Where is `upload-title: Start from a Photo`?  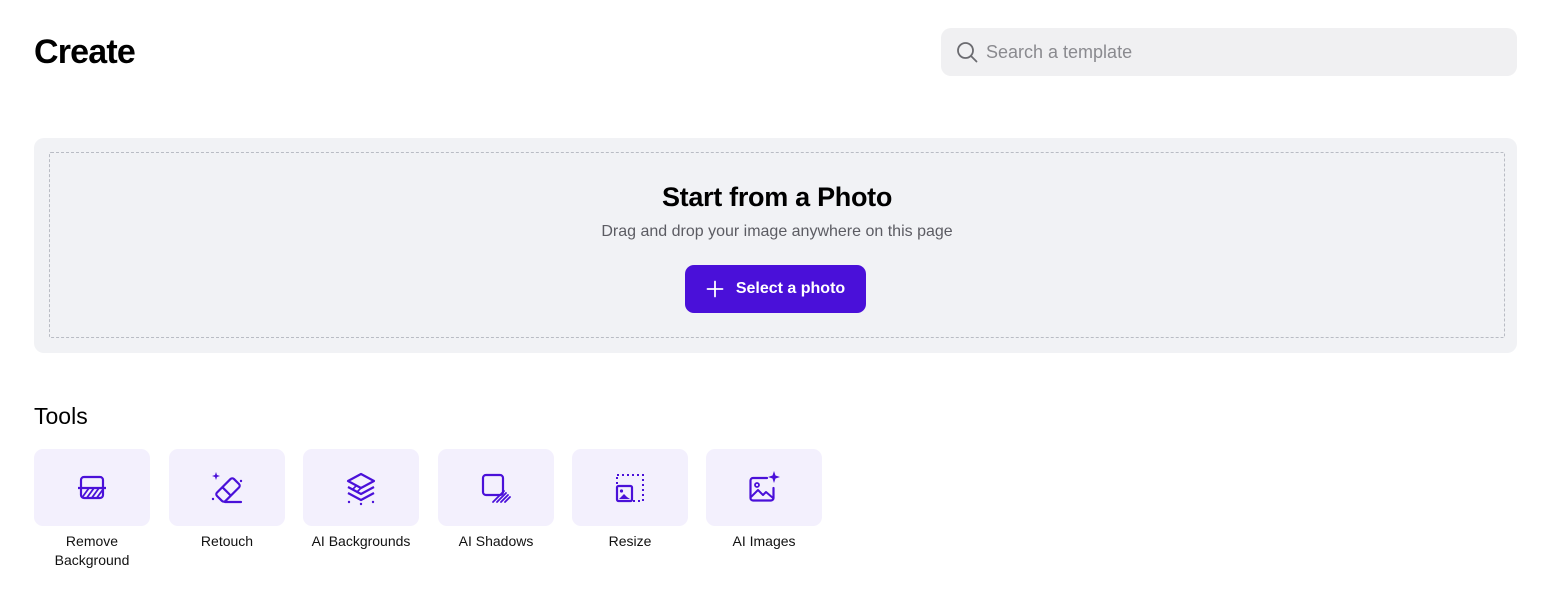 upload-title: Start from a Photo is located at coordinates (777, 197).